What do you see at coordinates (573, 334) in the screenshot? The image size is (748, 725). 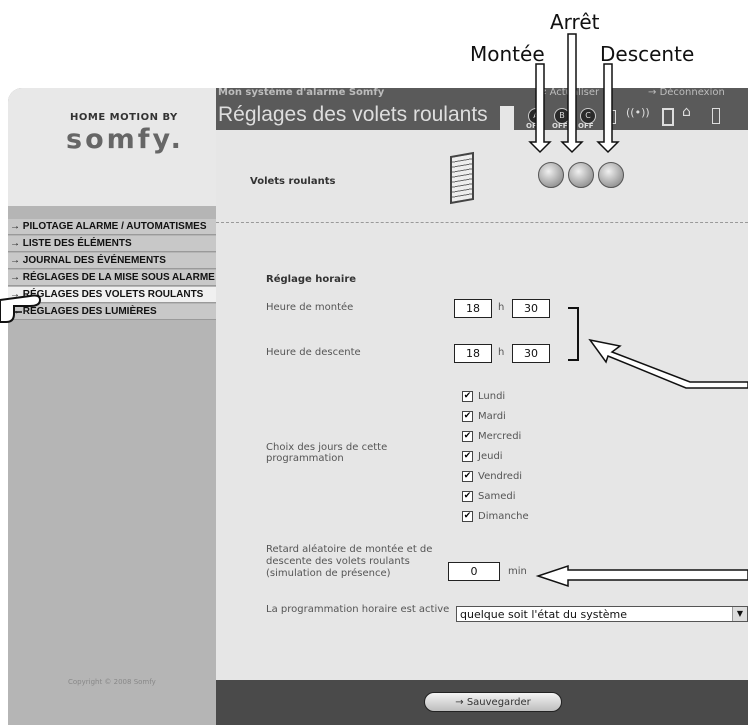 I see `time-bracket` at bounding box center [573, 334].